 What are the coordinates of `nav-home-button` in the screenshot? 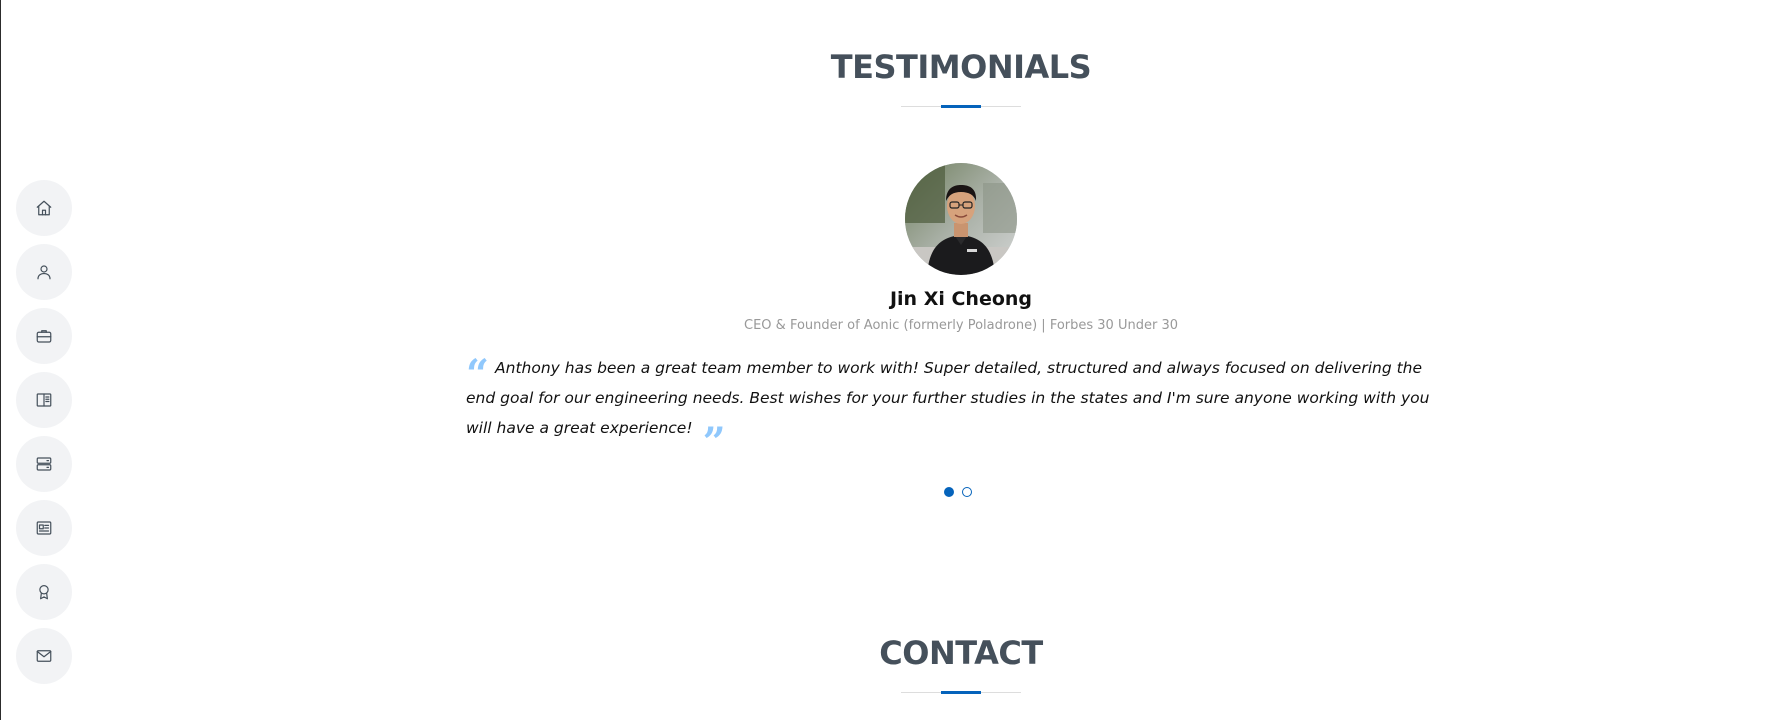 It's located at (44, 208).